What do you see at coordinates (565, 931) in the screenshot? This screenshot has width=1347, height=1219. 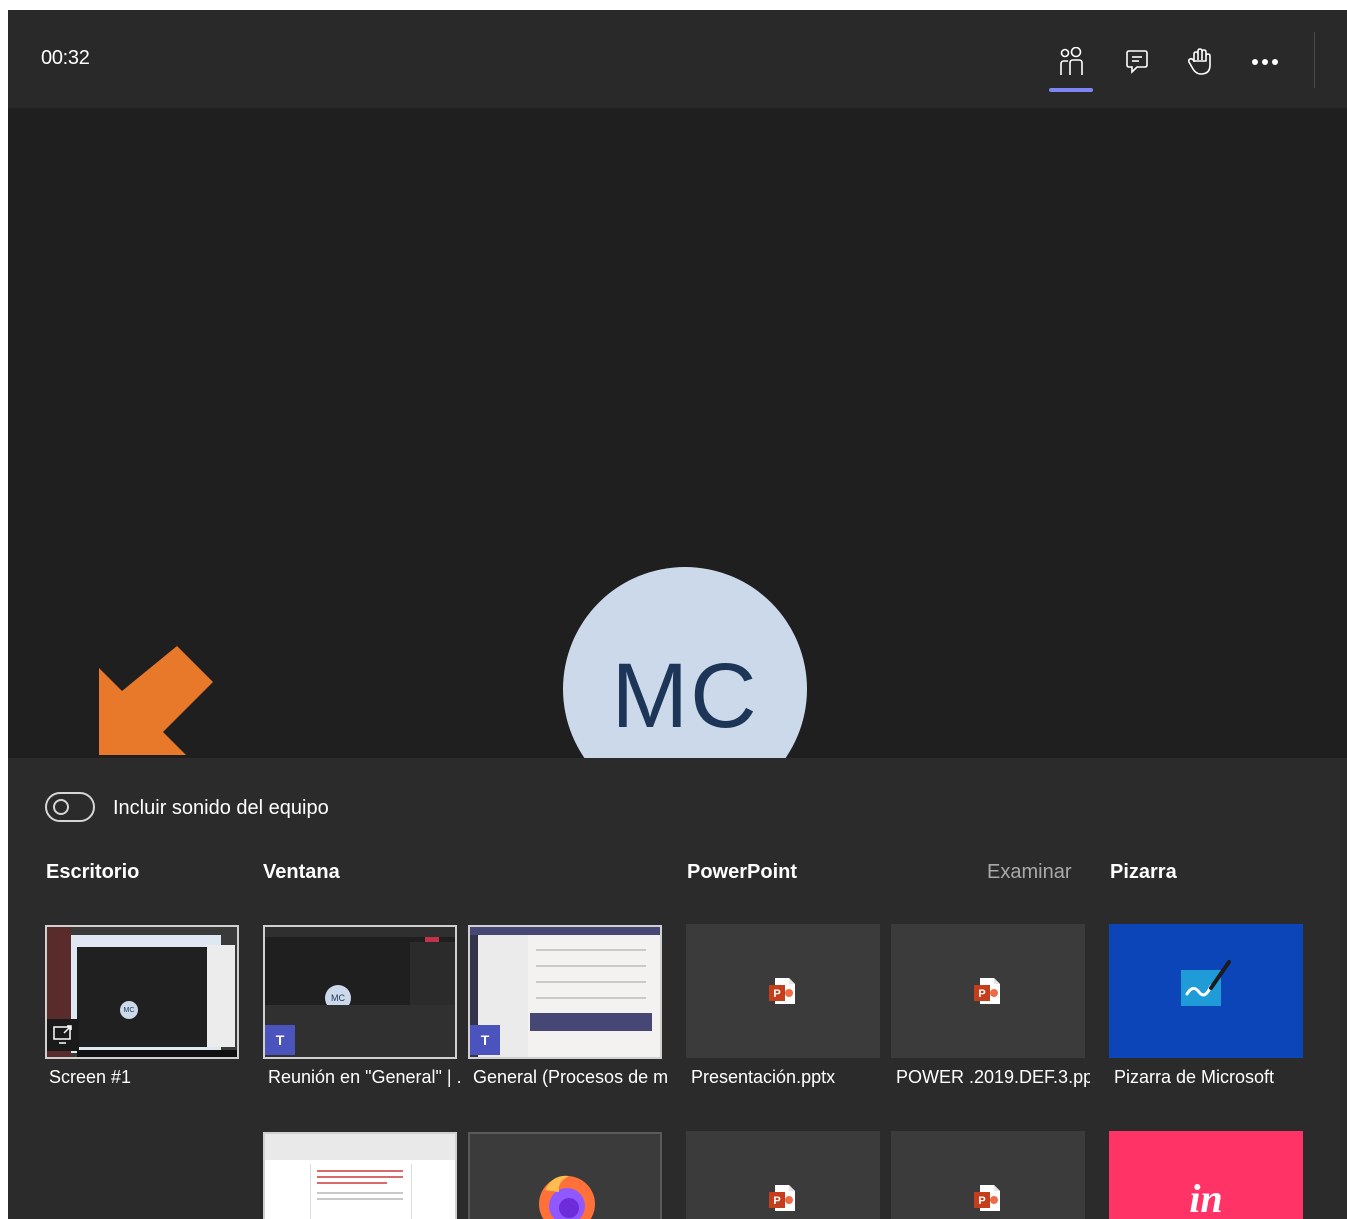 I see `window-general-titlebar` at bounding box center [565, 931].